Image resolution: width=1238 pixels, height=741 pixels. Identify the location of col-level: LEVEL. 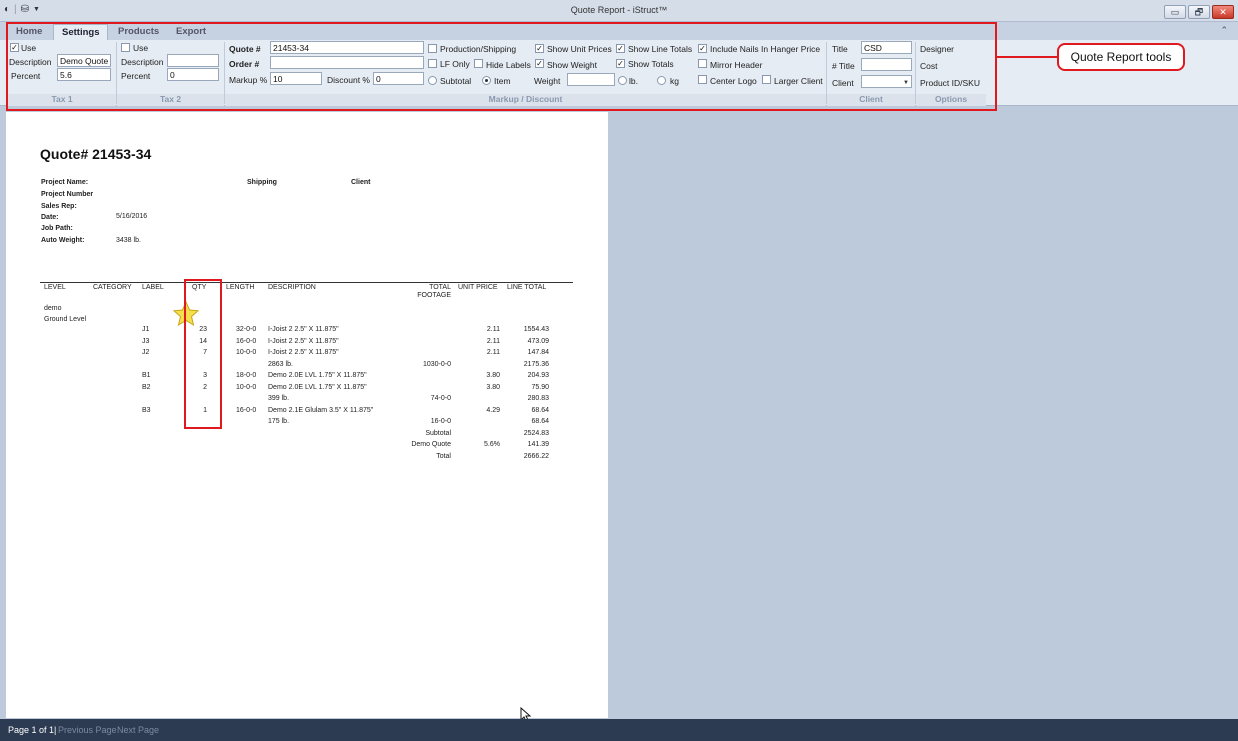
(55, 287).